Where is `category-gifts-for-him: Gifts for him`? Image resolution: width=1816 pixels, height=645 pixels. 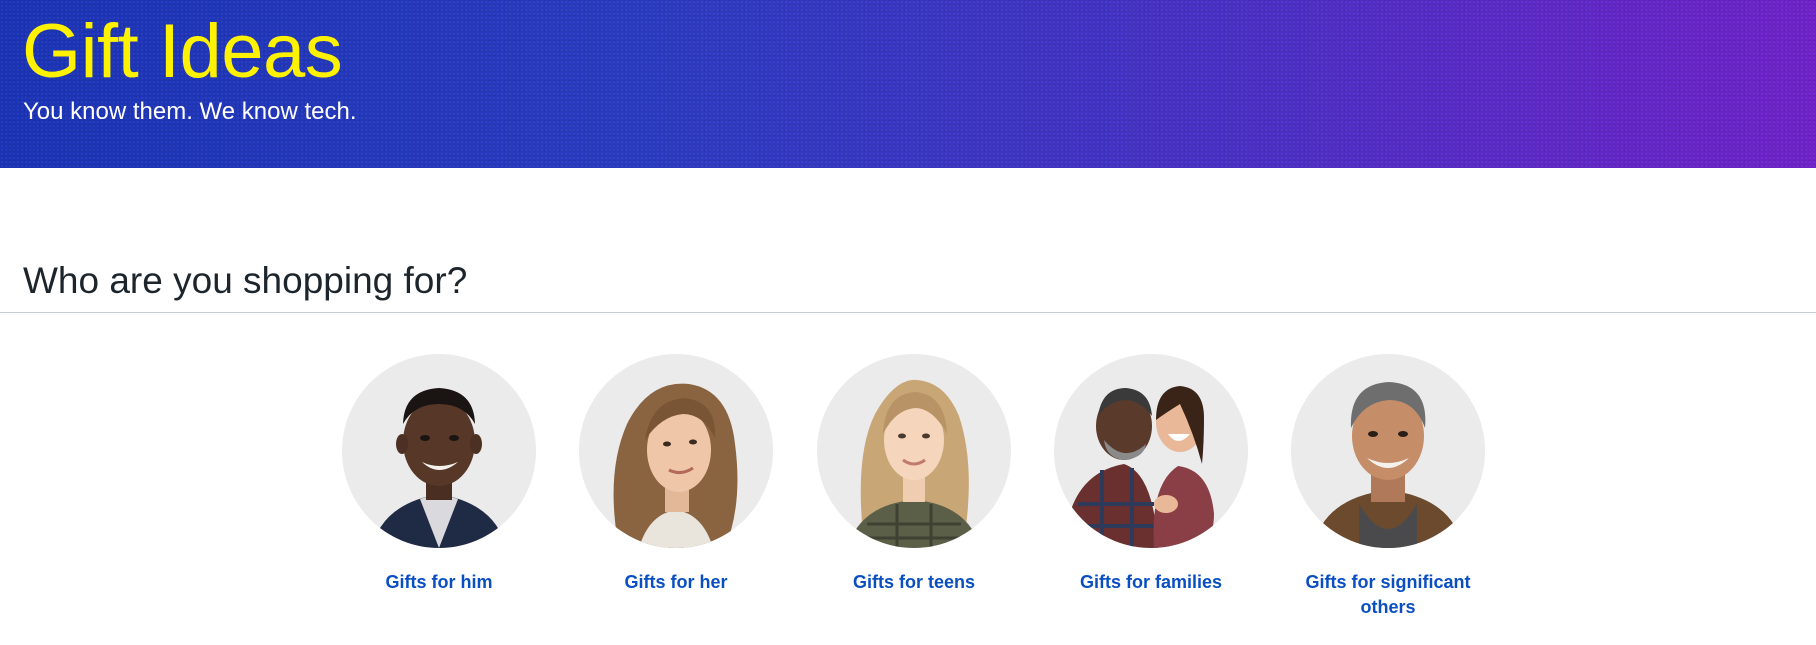
category-gifts-for-him: Gifts for him is located at coordinates (439, 474).